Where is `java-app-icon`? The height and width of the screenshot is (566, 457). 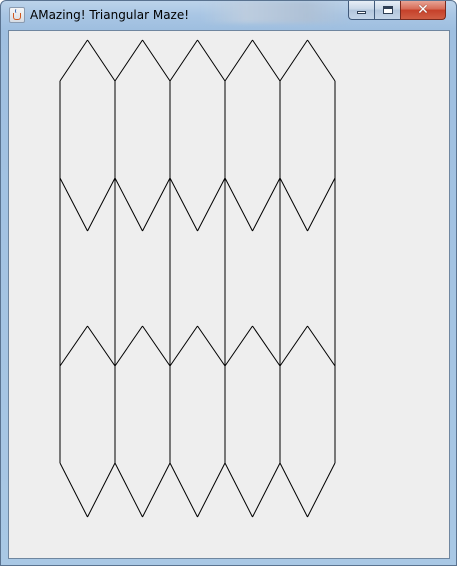
java-app-icon is located at coordinates (17, 15).